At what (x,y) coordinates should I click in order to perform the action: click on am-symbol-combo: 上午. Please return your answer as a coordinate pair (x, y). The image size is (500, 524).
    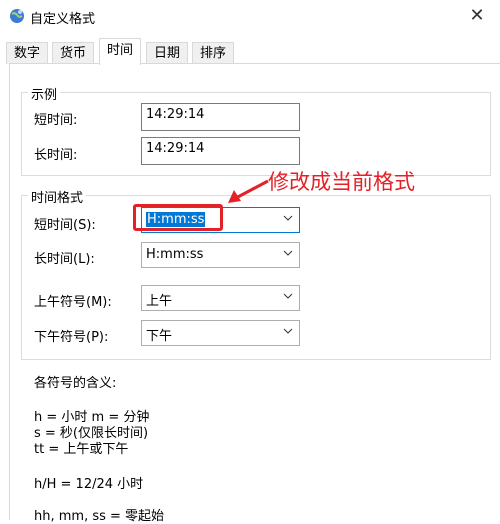
    Looking at the image, I should click on (220, 298).